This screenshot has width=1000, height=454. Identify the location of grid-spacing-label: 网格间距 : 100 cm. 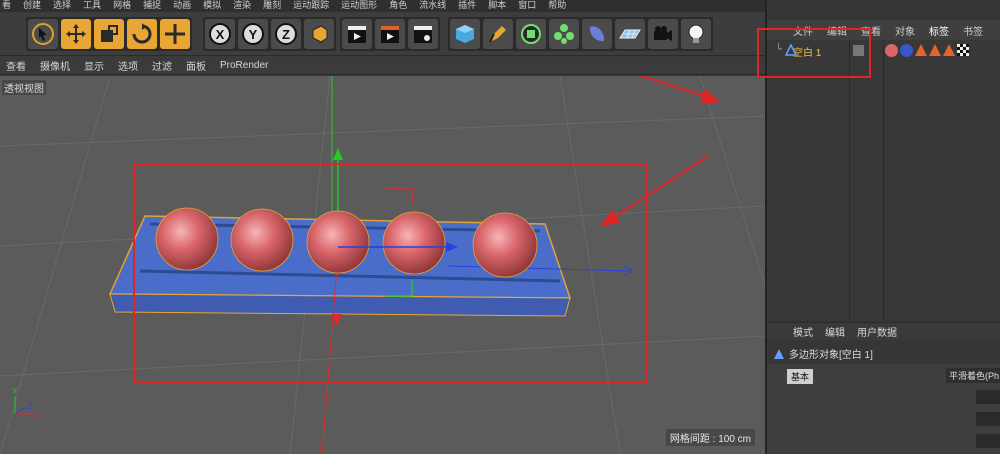
(710, 437).